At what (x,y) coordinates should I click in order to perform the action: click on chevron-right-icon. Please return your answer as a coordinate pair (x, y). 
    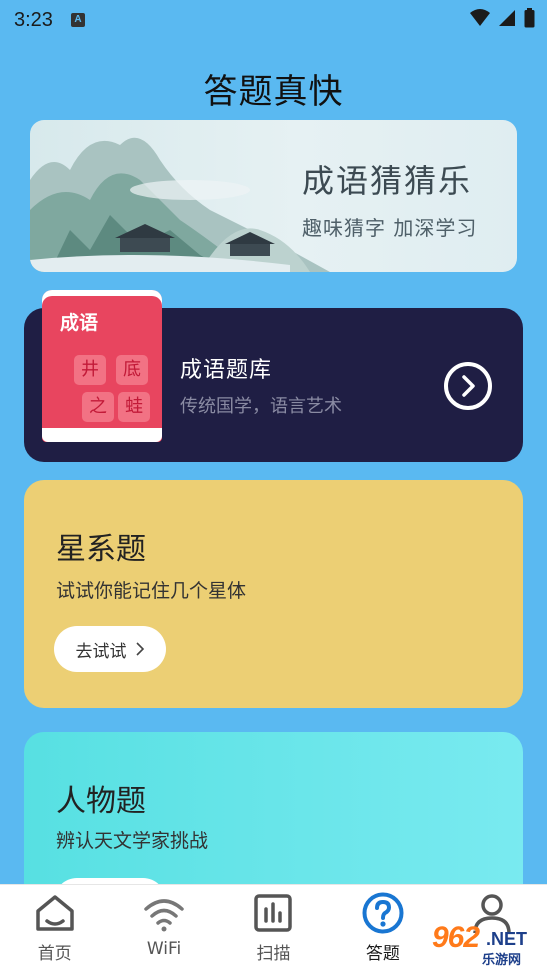
    Looking at the image, I should click on (139, 649).